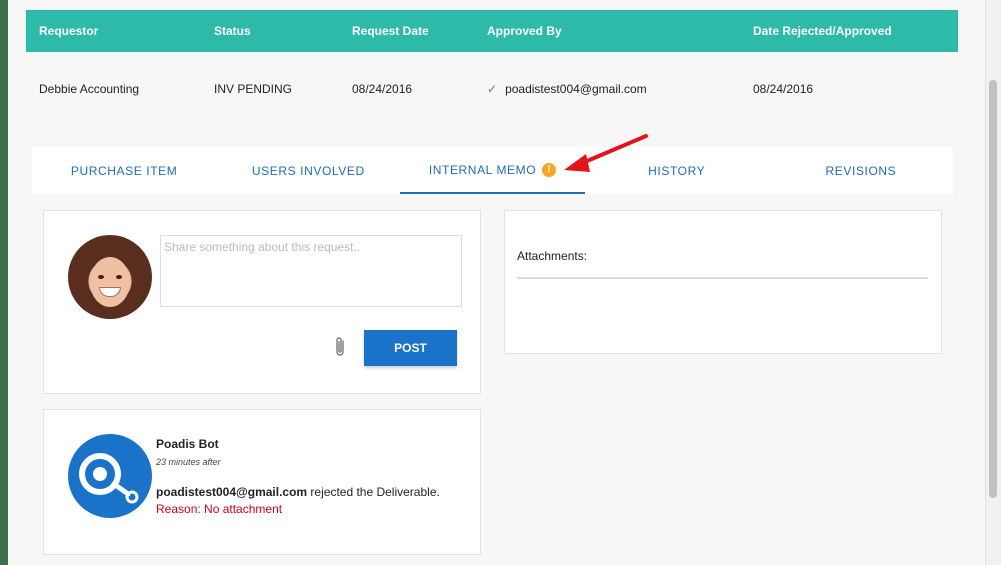 This screenshot has height=565, width=1001. Describe the element at coordinates (382, 89) in the screenshot. I see `cell-request-date: 08/24/2016` at that location.